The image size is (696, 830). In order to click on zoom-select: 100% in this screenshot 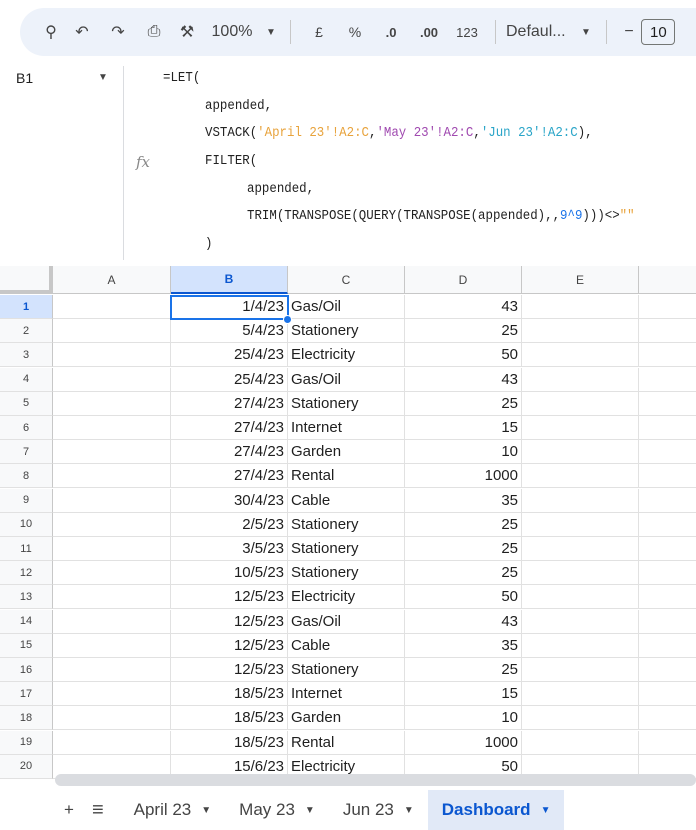, I will do `click(232, 32)`.